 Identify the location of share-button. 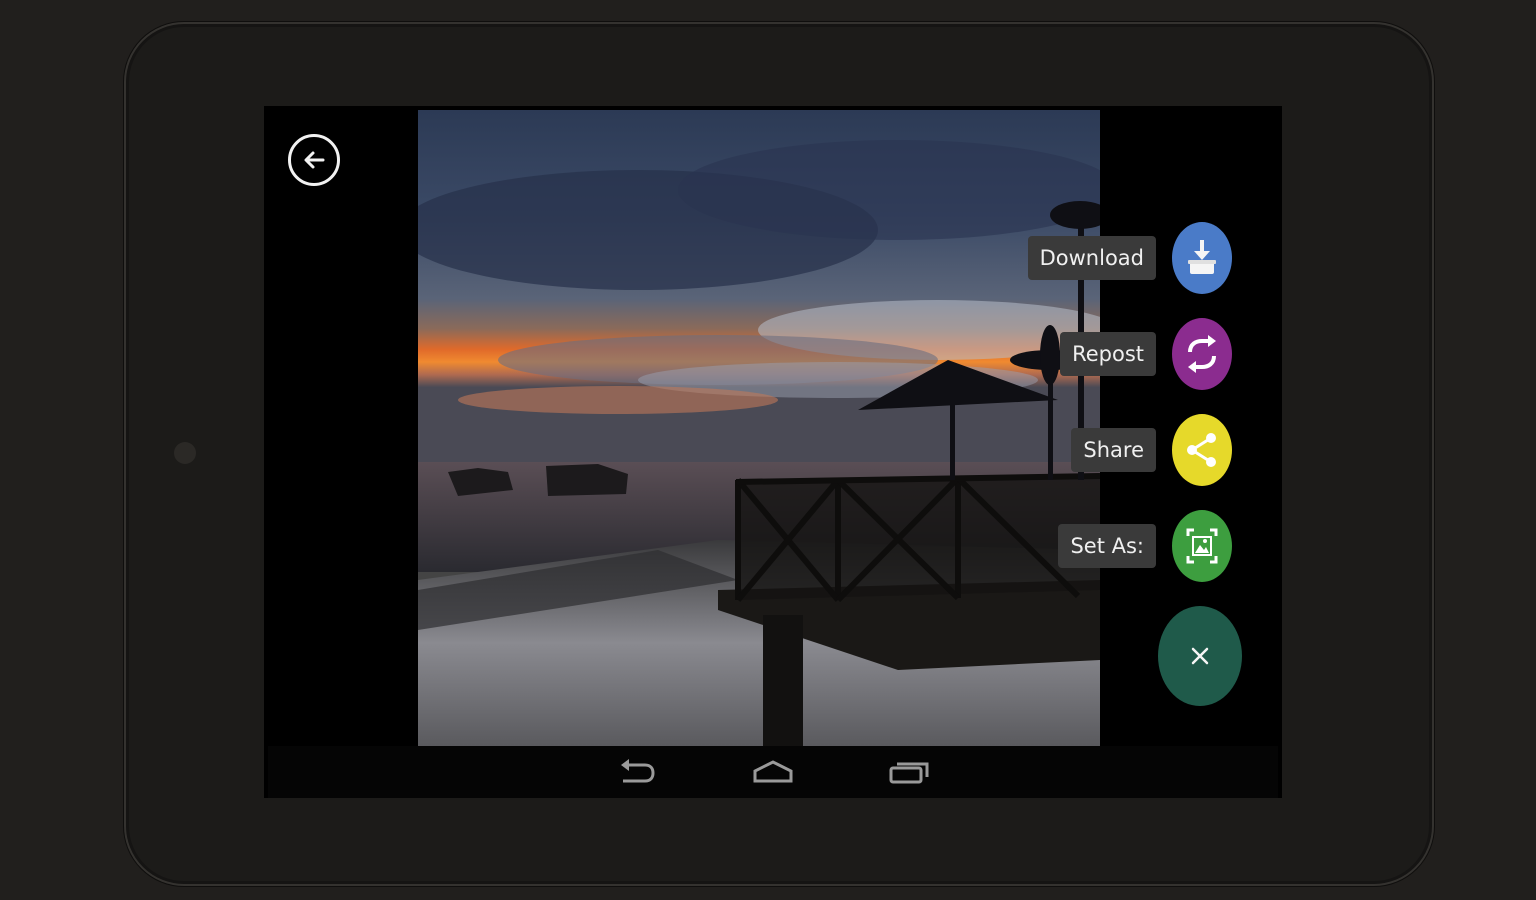
(1202, 450).